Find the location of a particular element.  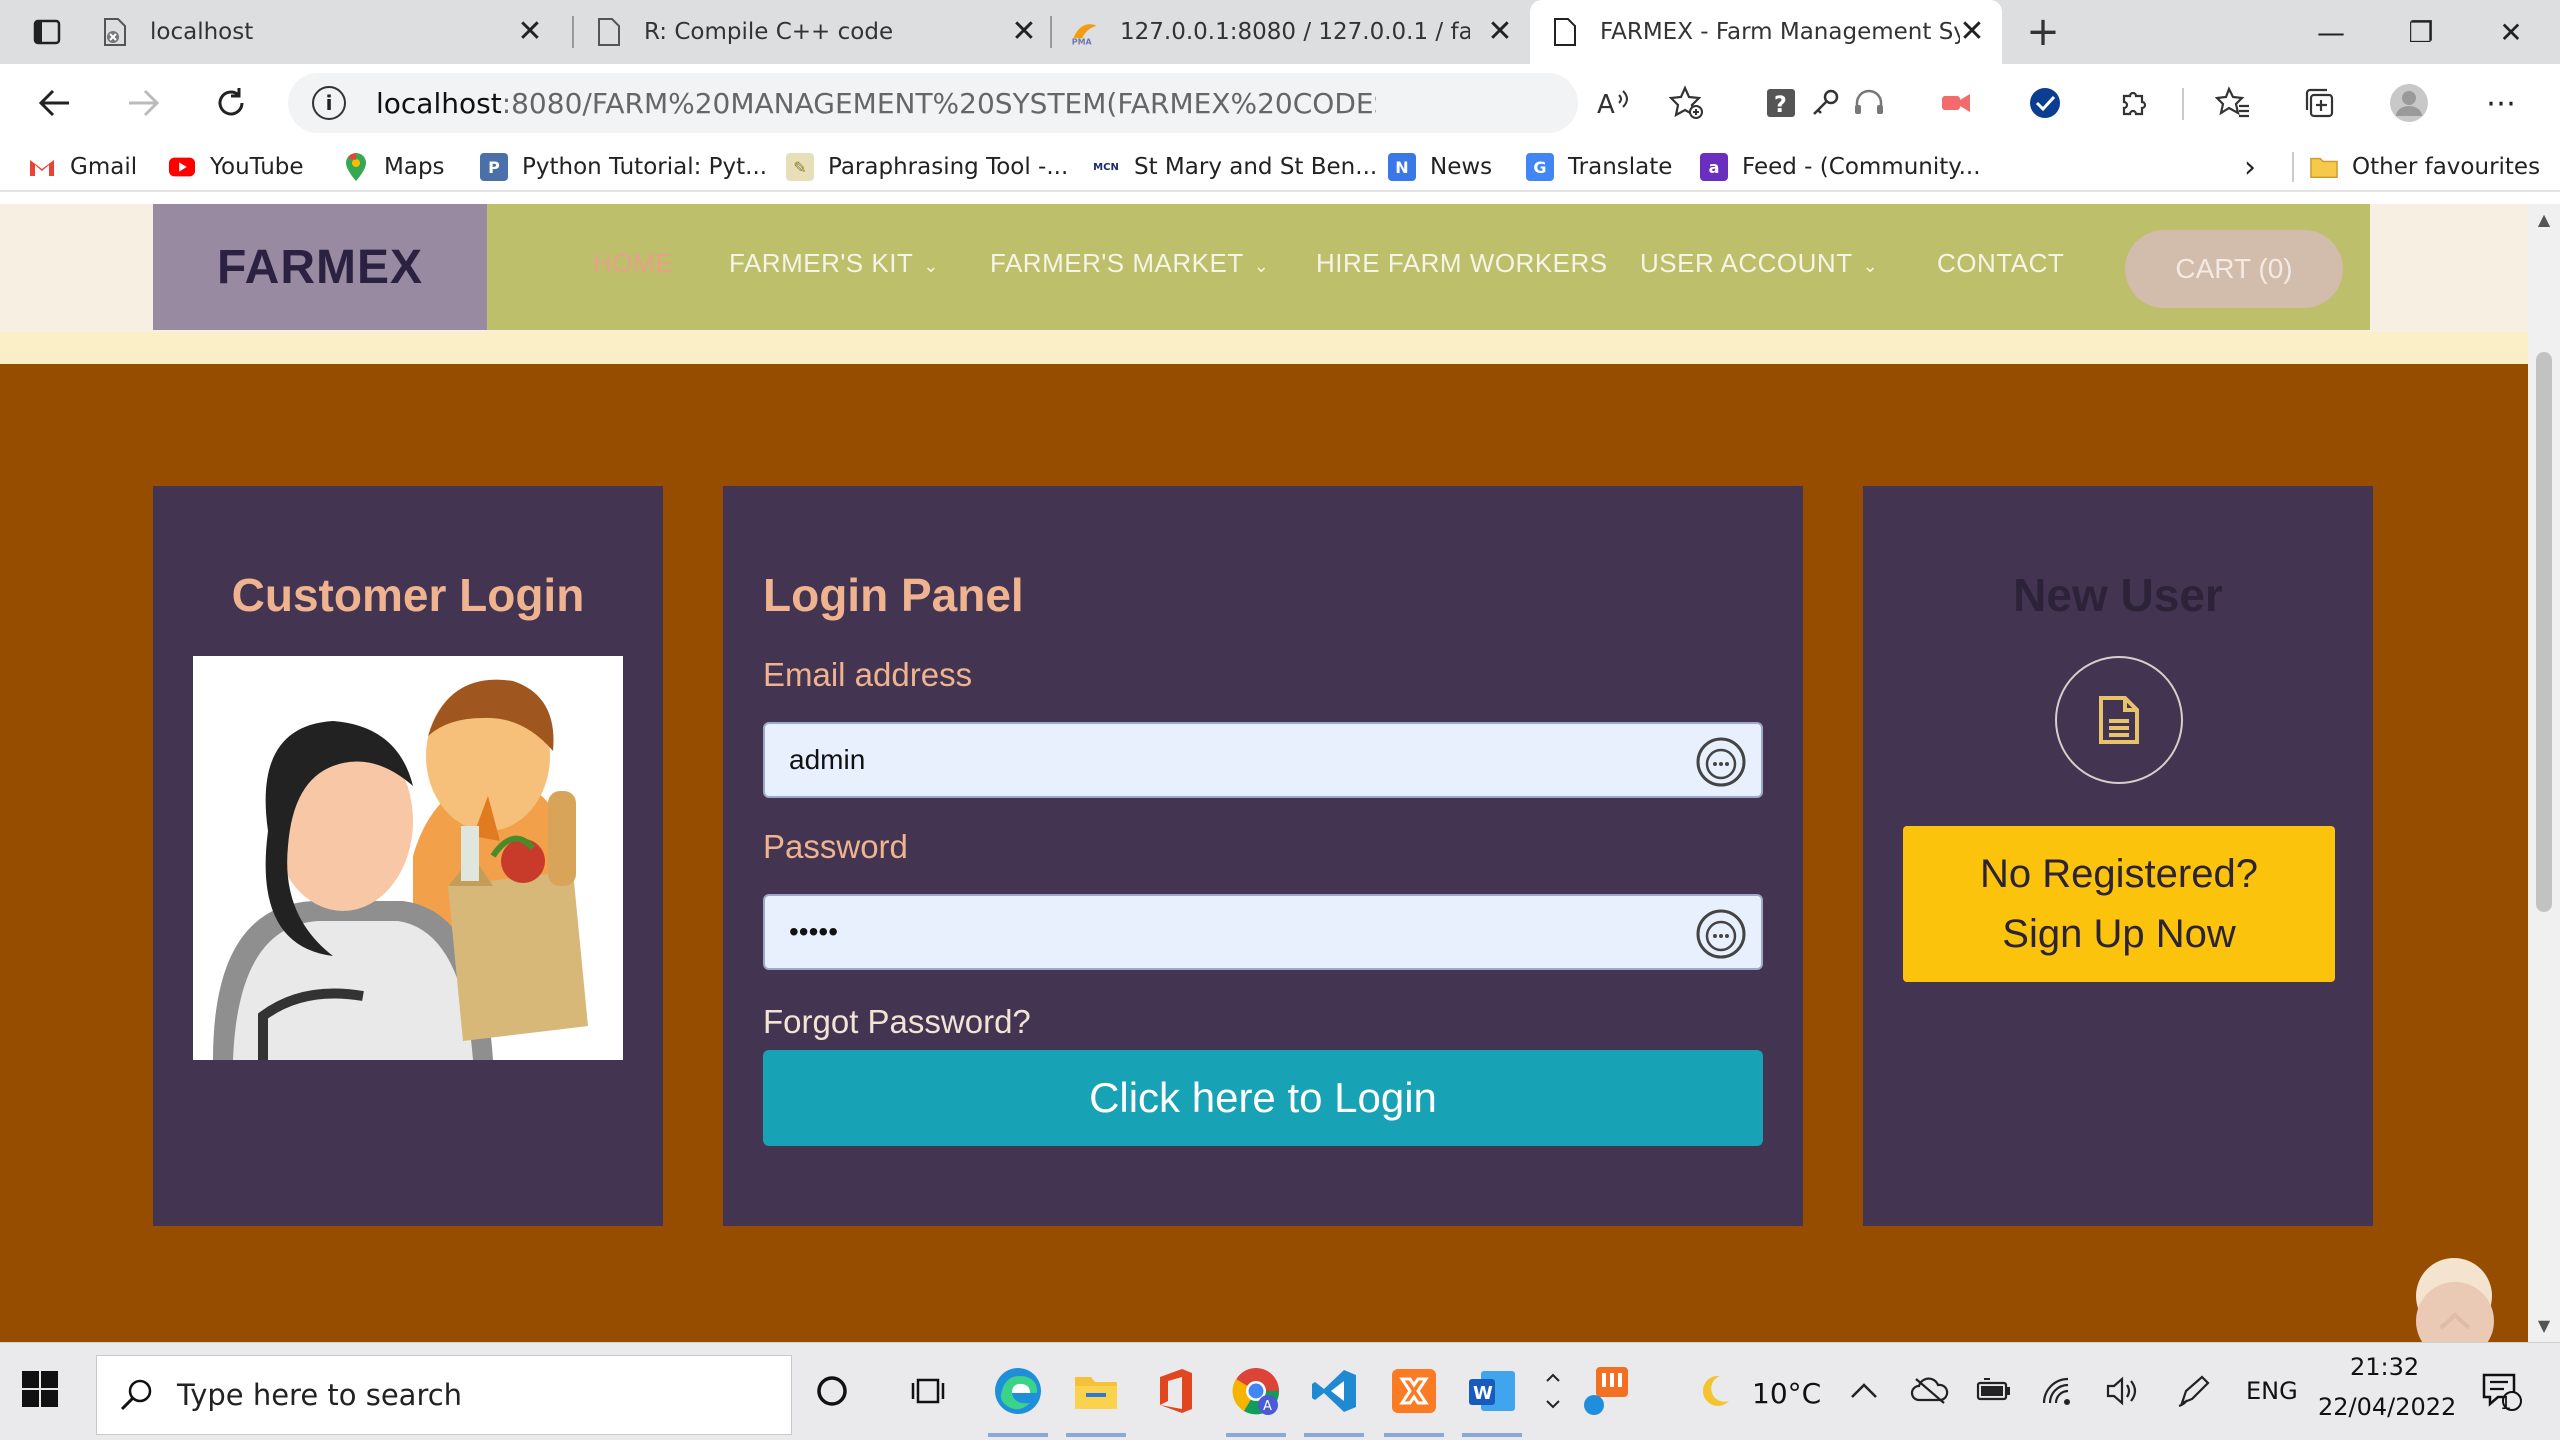

taskbar-search-placeholder: Type here to search is located at coordinates (320, 1395).